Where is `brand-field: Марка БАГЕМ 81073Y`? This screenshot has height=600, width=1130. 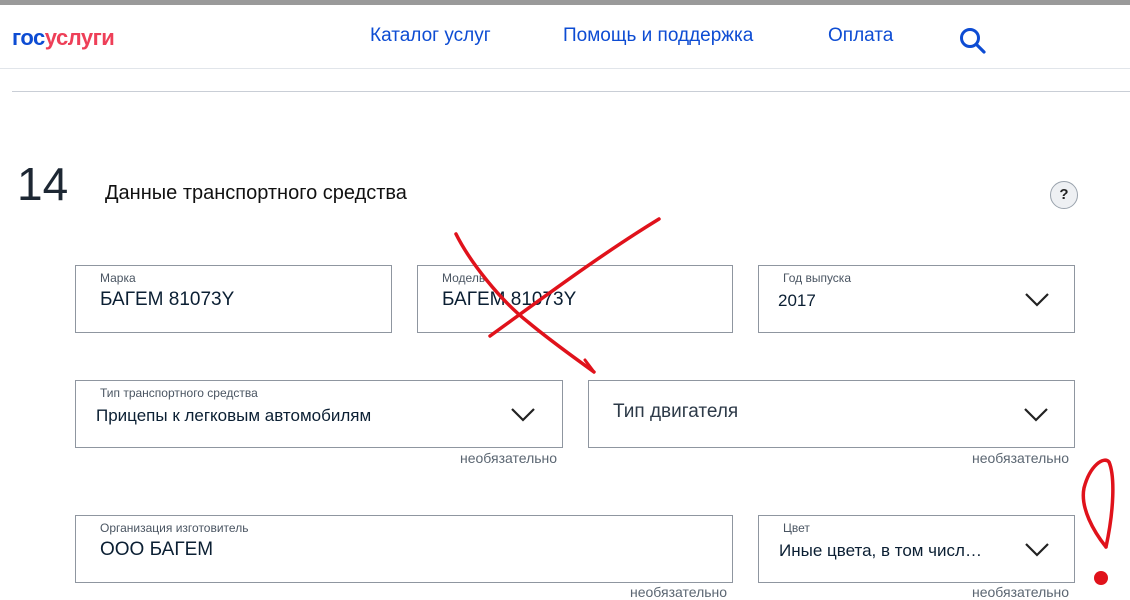
brand-field: Марка БАГЕМ 81073Y is located at coordinates (233, 299).